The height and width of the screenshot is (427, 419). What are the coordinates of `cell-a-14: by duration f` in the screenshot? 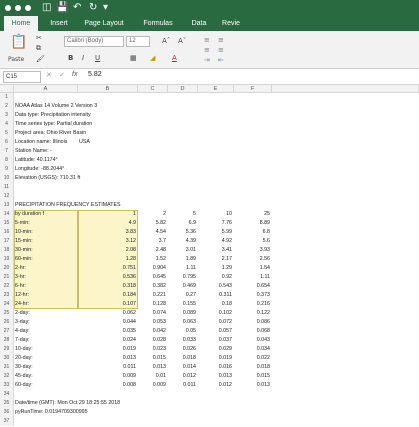 It's located at (29, 214).